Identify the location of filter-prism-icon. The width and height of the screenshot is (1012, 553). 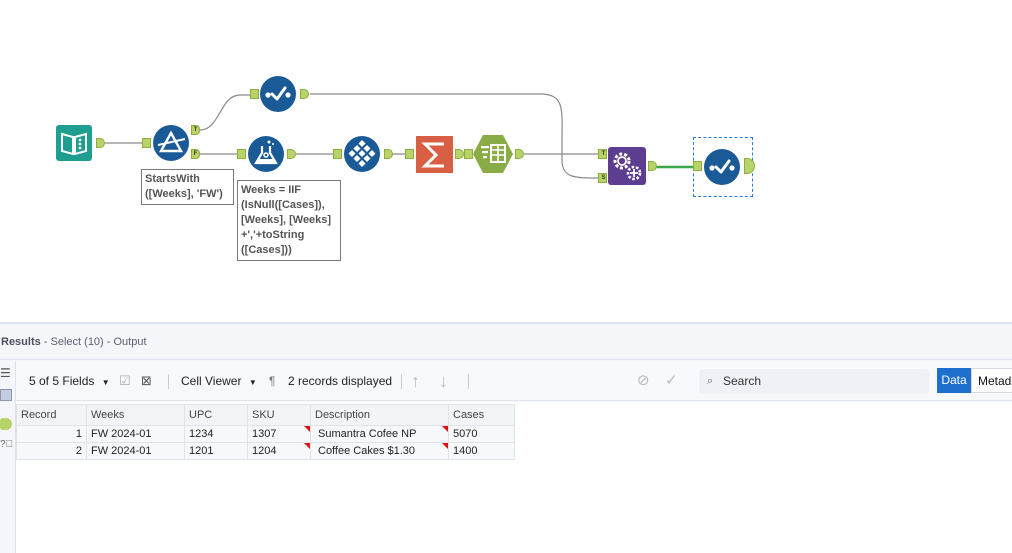
(171, 143).